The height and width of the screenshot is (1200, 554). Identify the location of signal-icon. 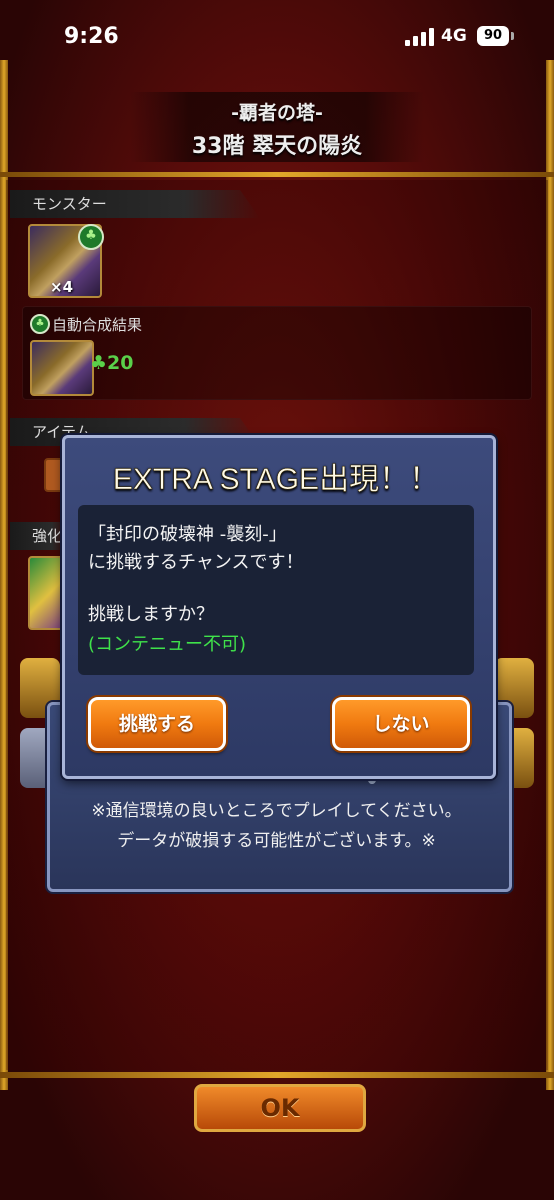
(420, 37).